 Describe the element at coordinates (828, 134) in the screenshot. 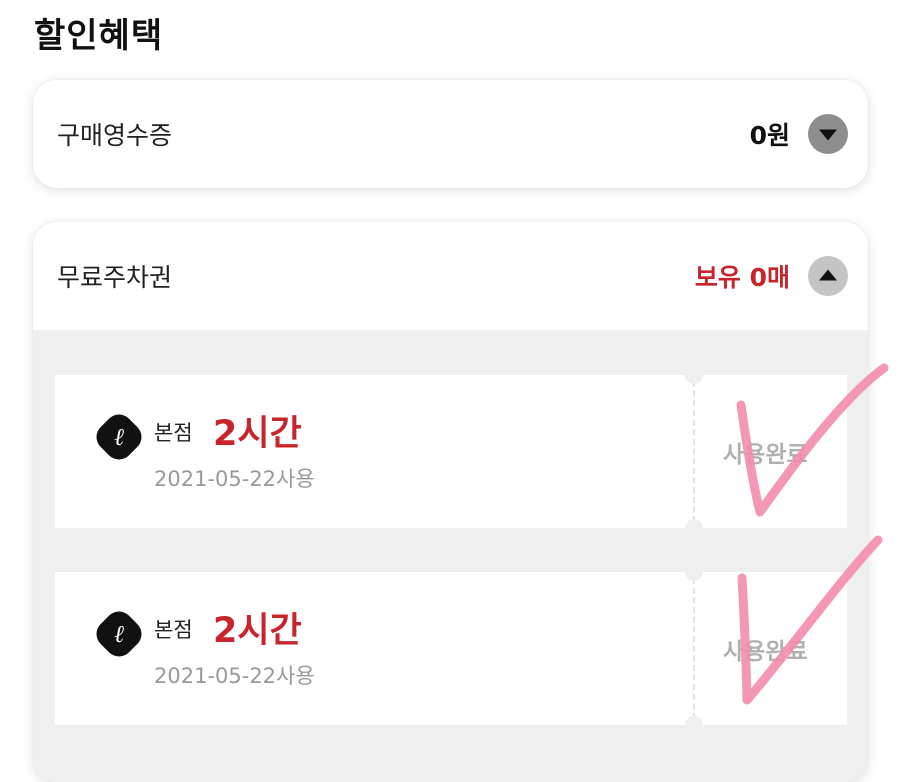

I see `chevron-down-icon` at that location.